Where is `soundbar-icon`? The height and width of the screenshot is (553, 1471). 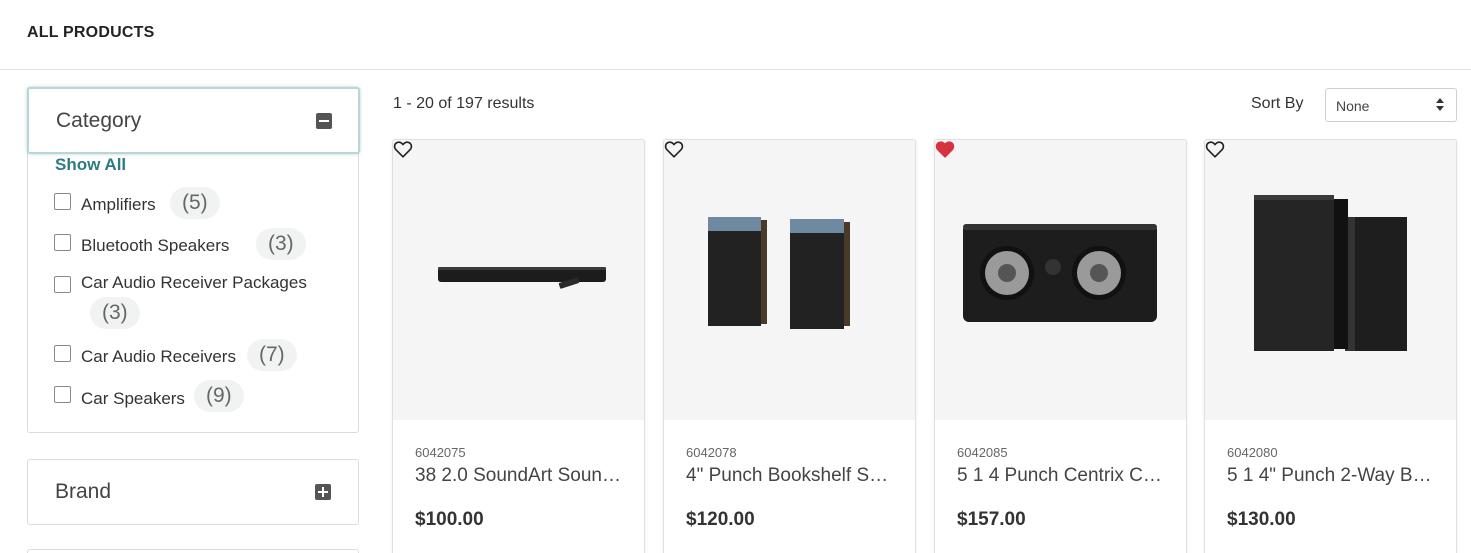
soundbar-icon is located at coordinates (522, 278).